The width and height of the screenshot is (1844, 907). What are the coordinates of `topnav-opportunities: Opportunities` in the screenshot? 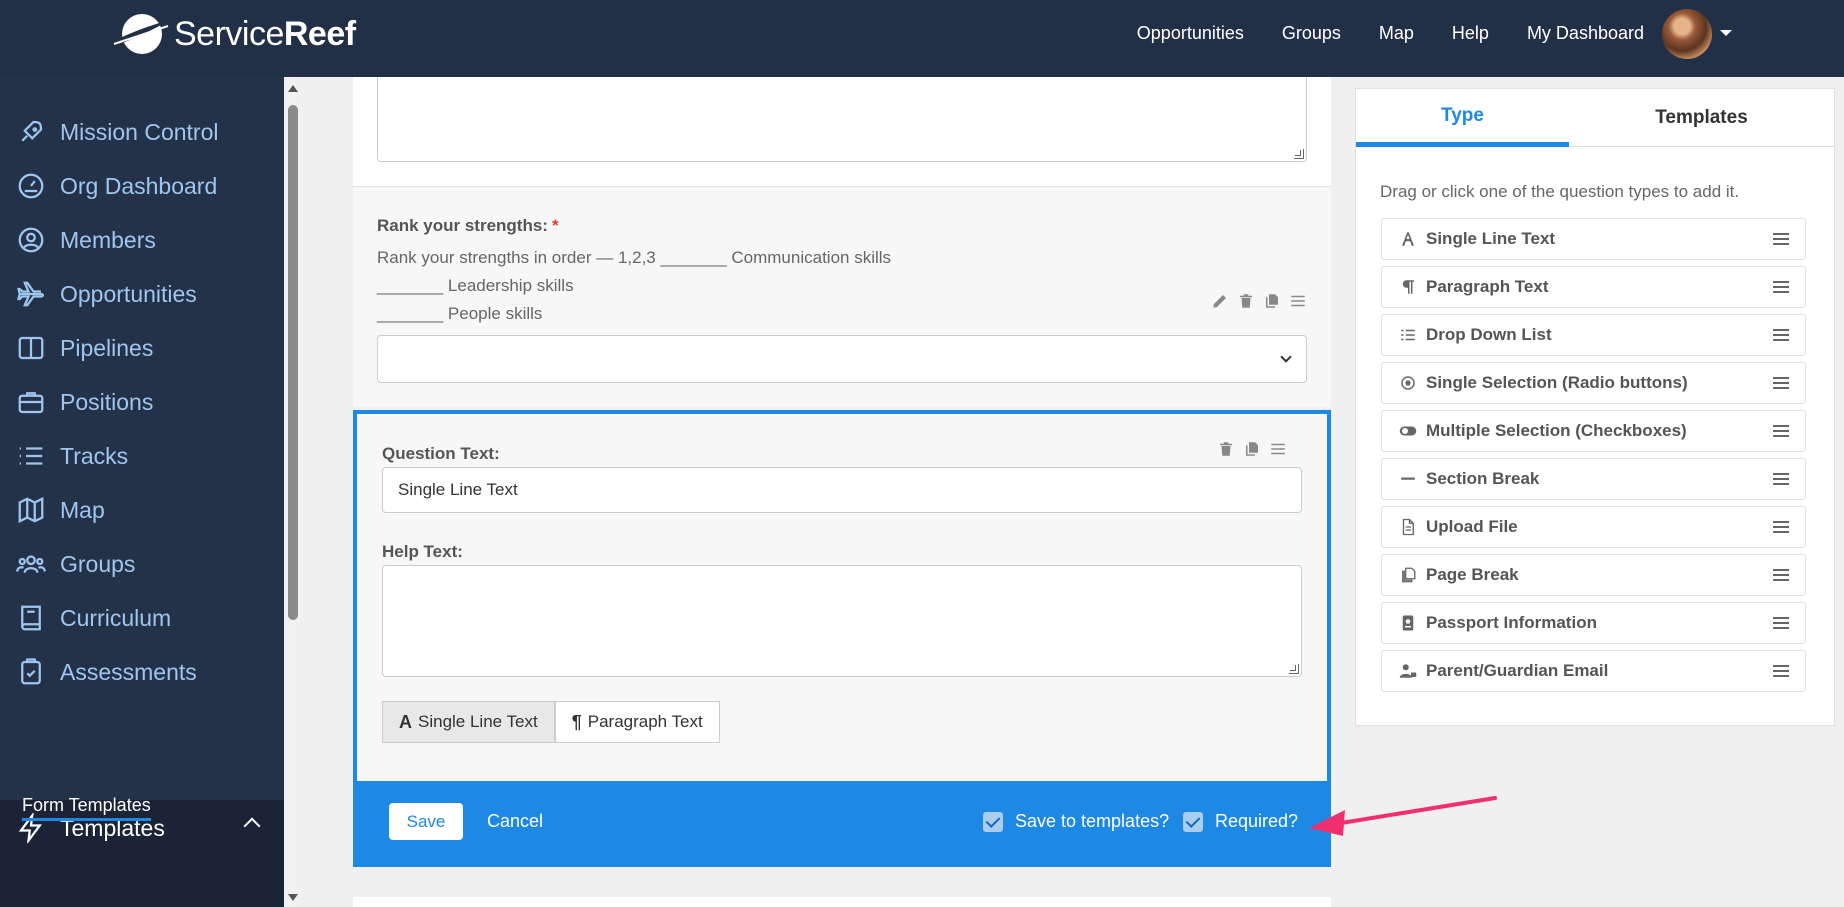 It's located at (1190, 33).